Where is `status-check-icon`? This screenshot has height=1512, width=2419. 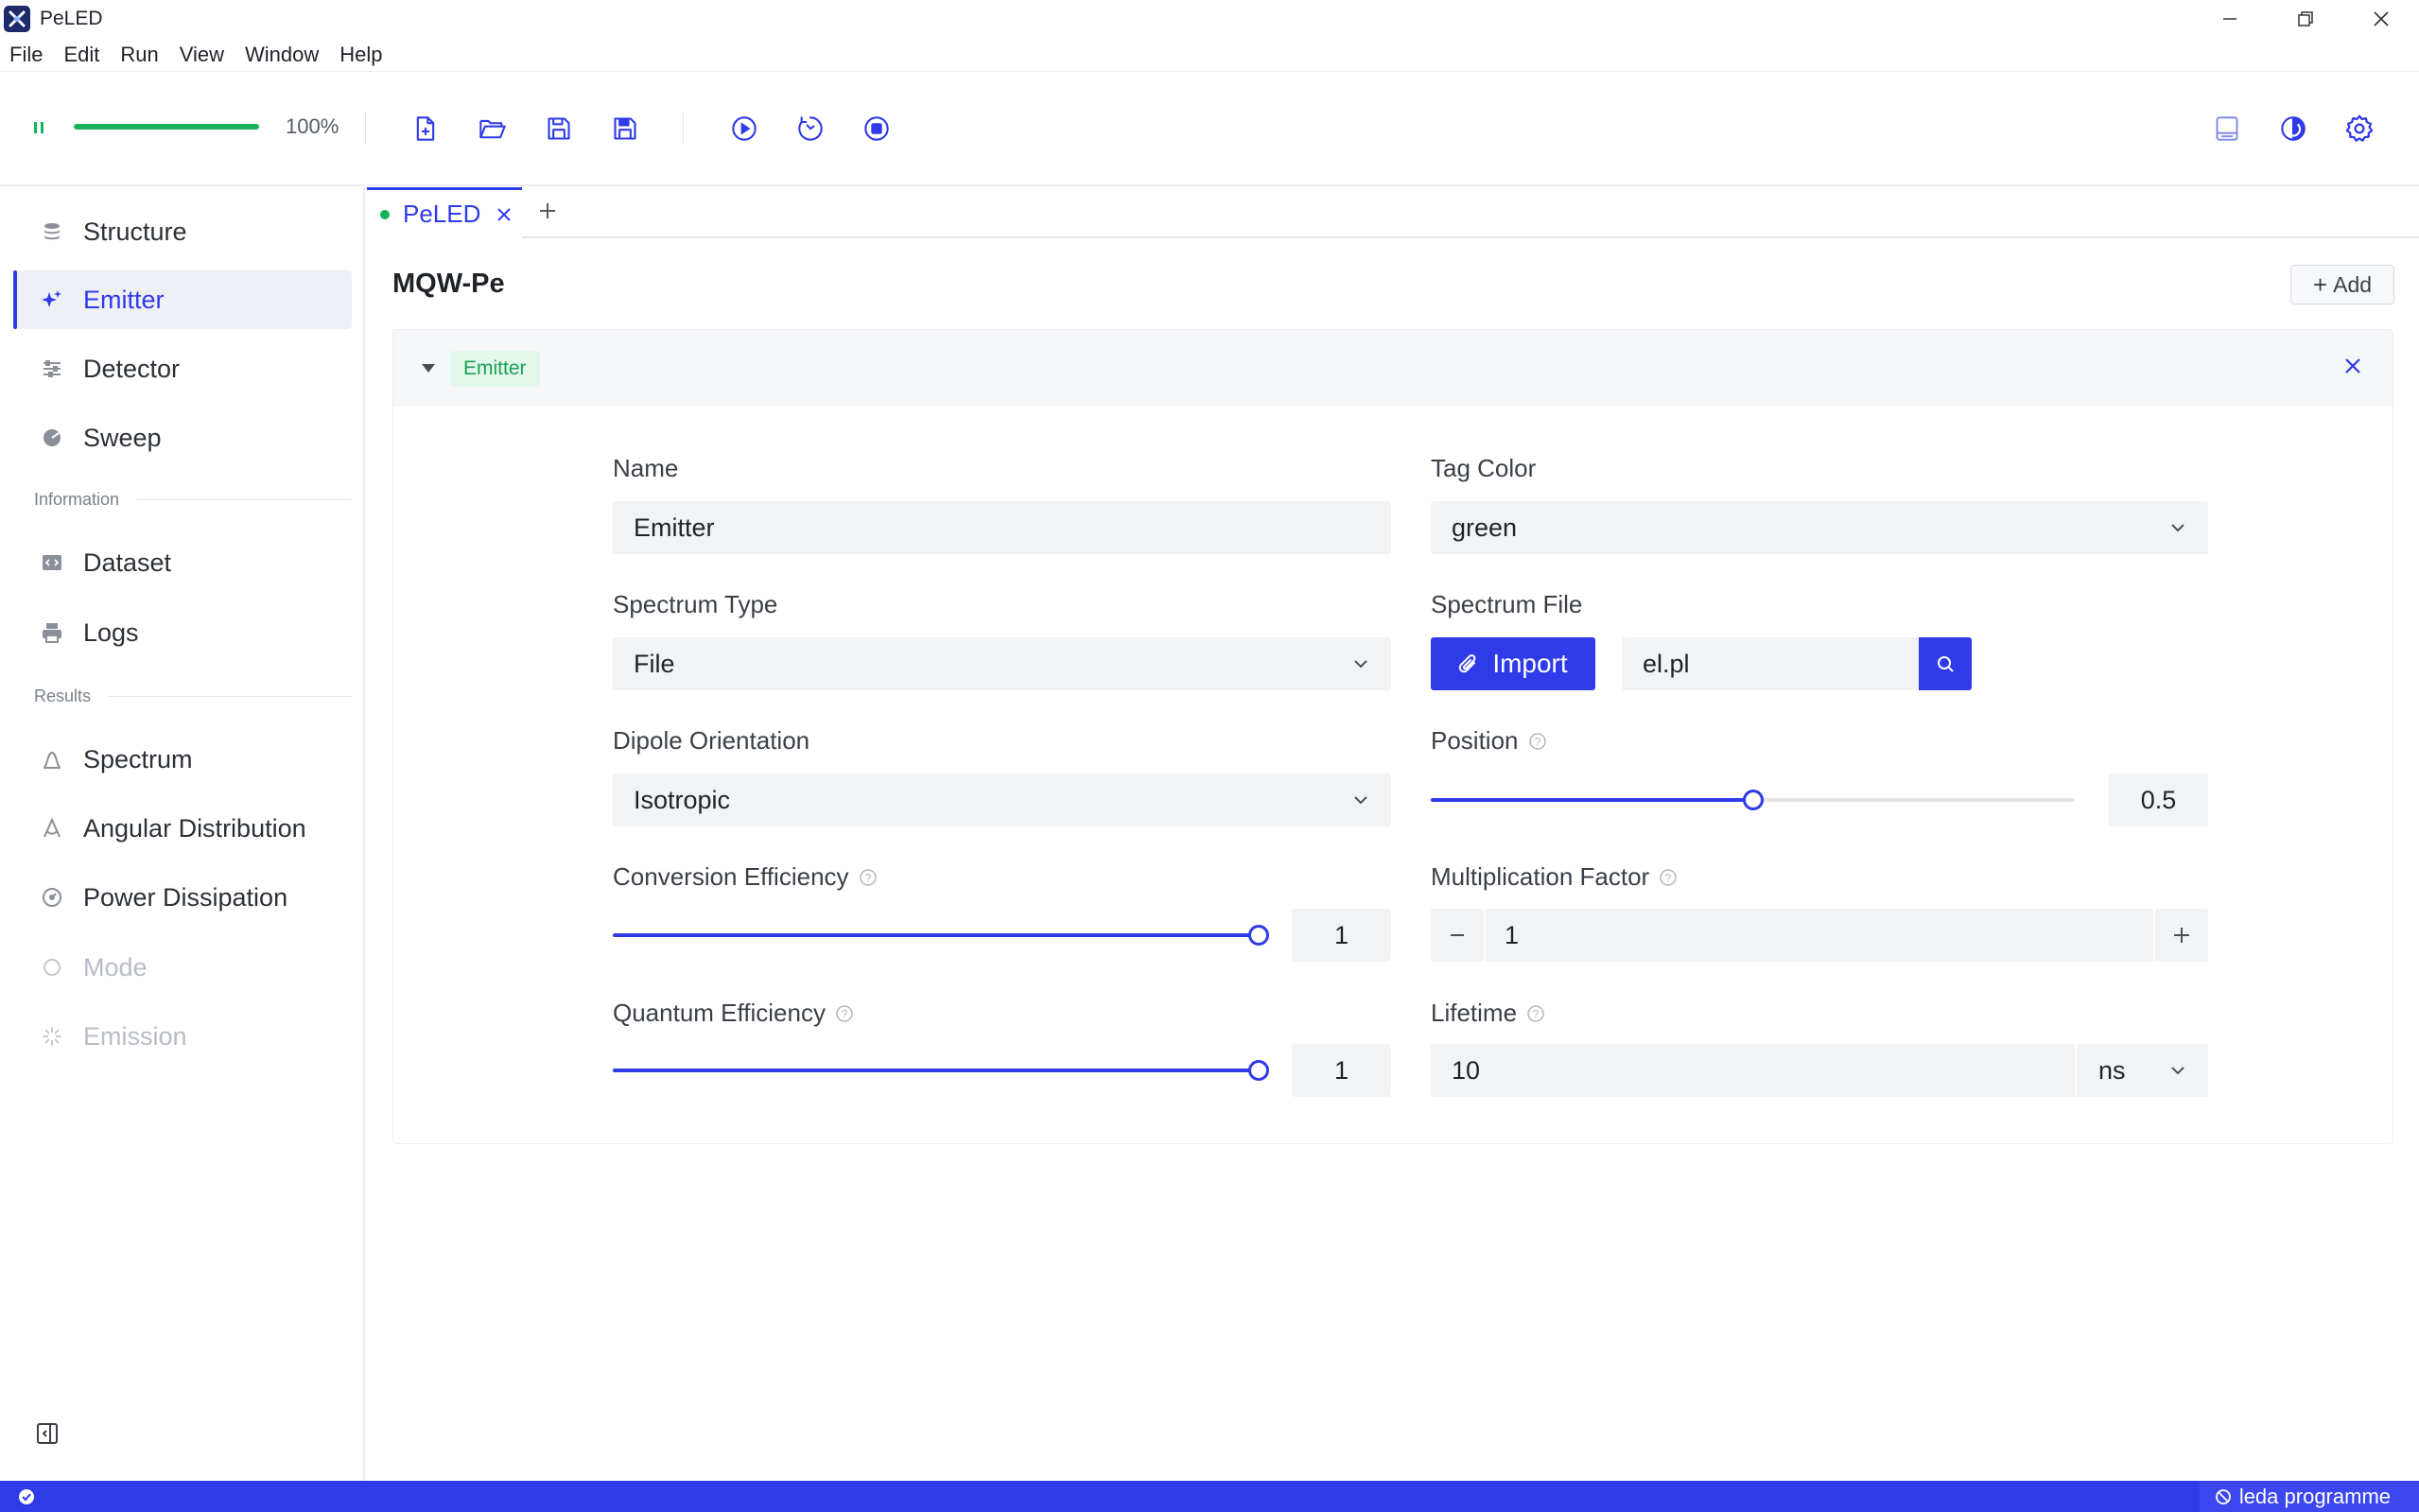 status-check-icon is located at coordinates (26, 1496).